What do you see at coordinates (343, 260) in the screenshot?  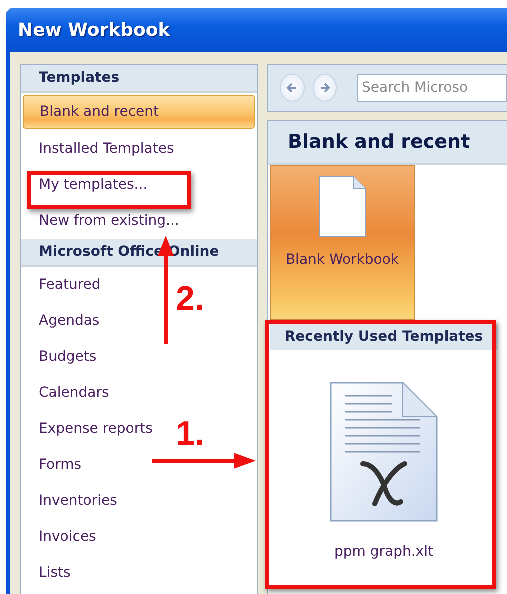 I see `tile-label: Blank Workbook` at bounding box center [343, 260].